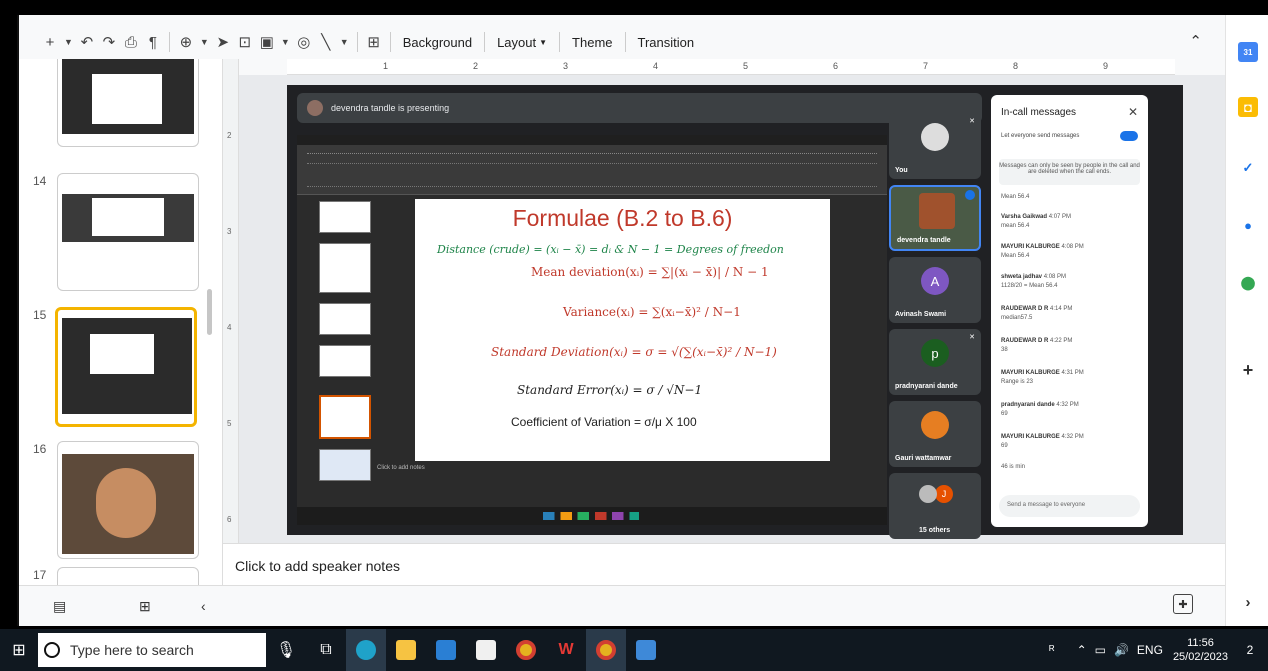 The width and height of the screenshot is (1268, 671). Describe the element at coordinates (229, 519) in the screenshot. I see `ruler-label: 6` at that location.